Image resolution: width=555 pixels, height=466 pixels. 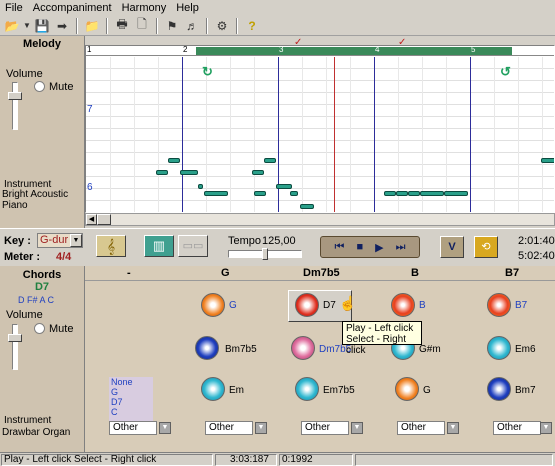 What do you see at coordinates (63, 257) in the screenshot?
I see `meter-value: 4/4` at bounding box center [63, 257].